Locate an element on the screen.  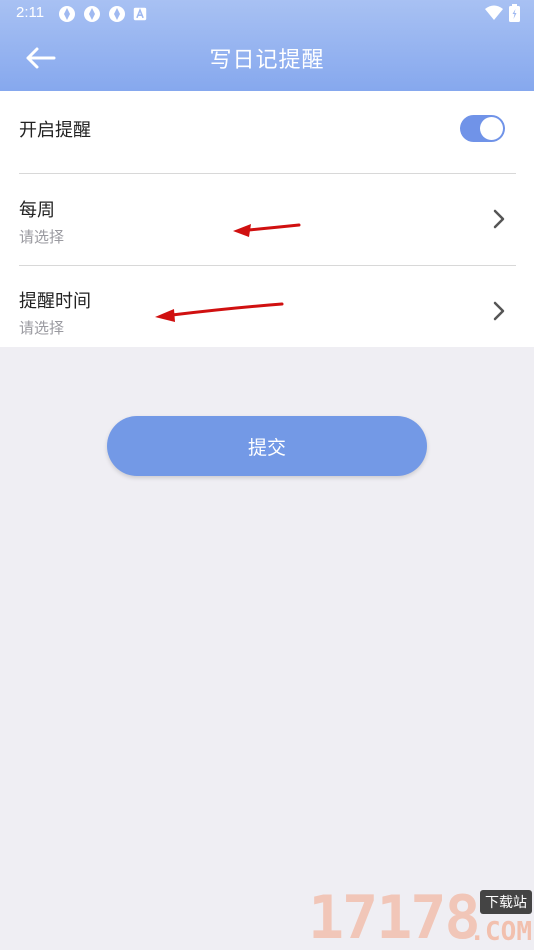
page-title: 写日记提醒 is located at coordinates (267, 60).